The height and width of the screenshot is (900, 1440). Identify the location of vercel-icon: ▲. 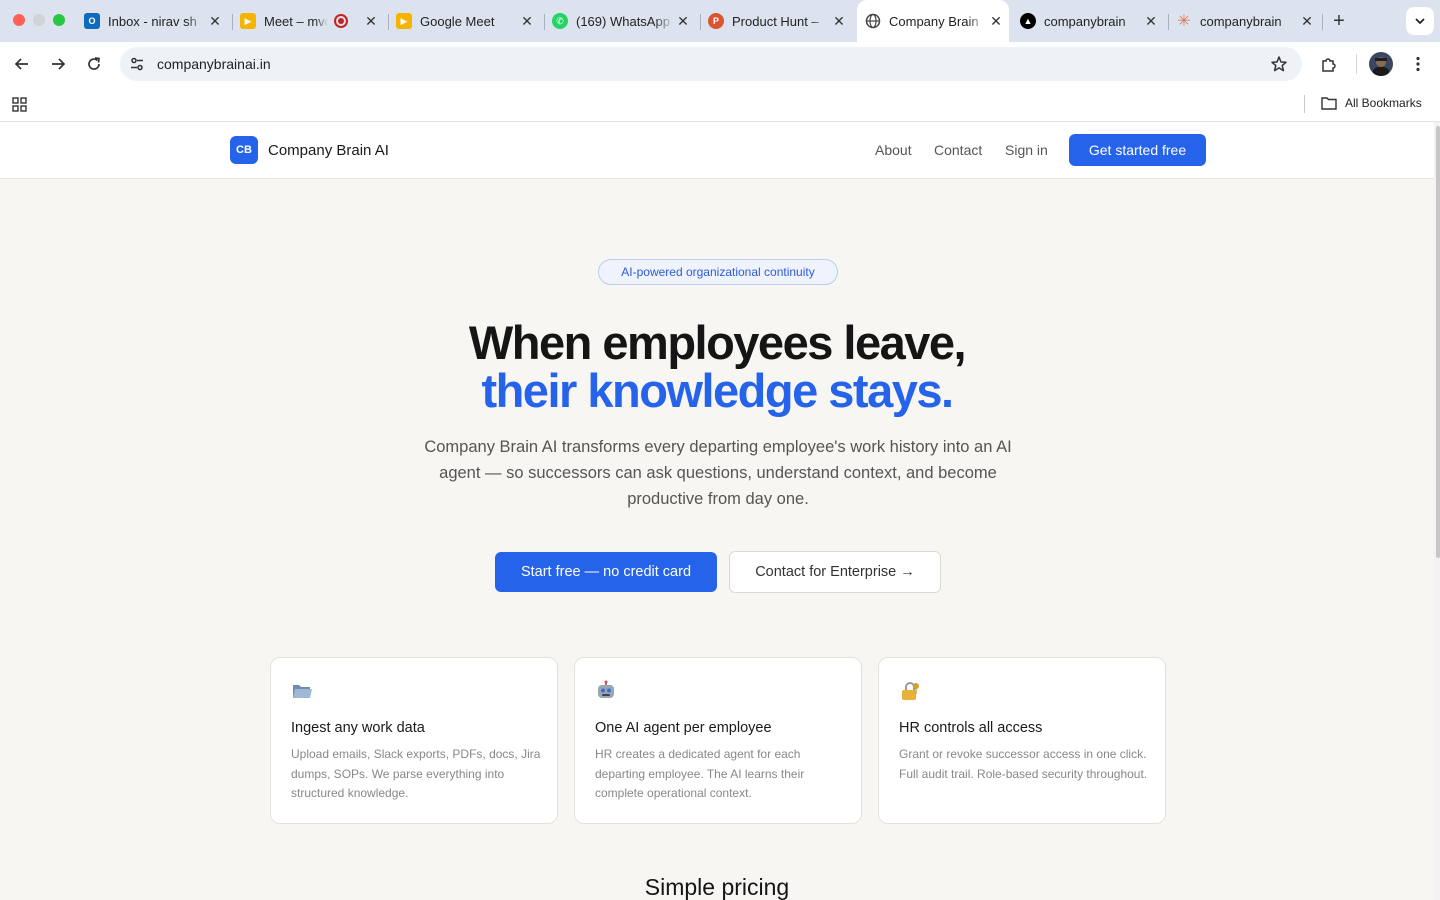
(1028, 21).